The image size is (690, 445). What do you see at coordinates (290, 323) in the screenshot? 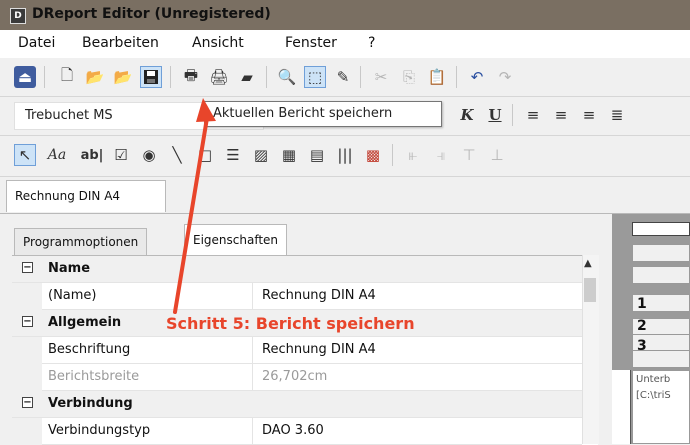
I see `annotation-label: Schritt 5: Bericht speichern` at bounding box center [290, 323].